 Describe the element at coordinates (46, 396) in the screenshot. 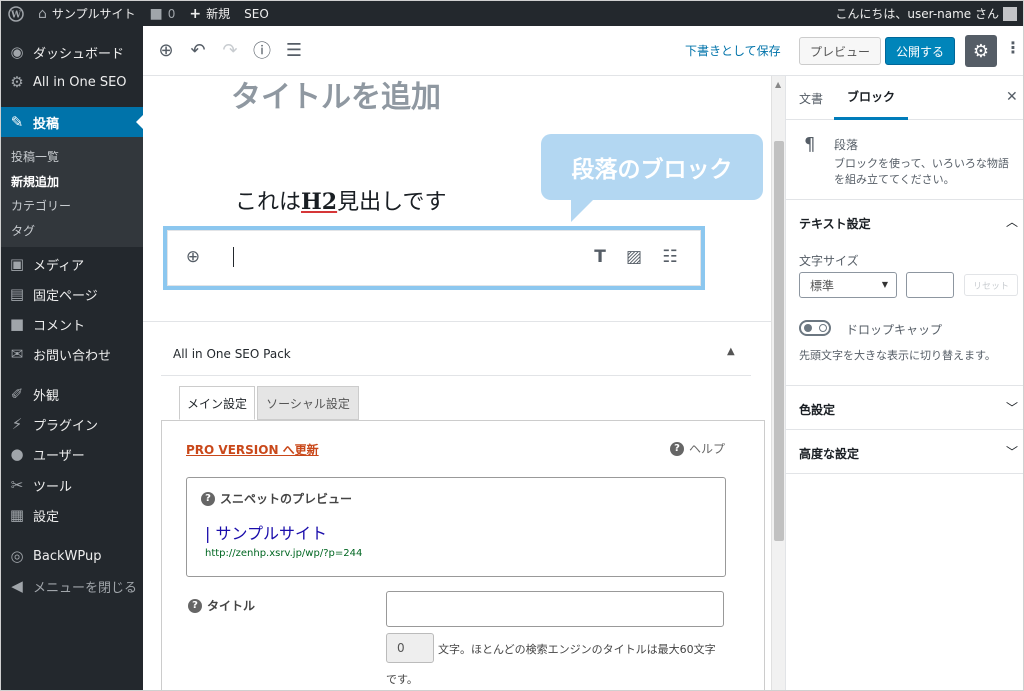

I see `sidebar-item-label: 外観` at that location.